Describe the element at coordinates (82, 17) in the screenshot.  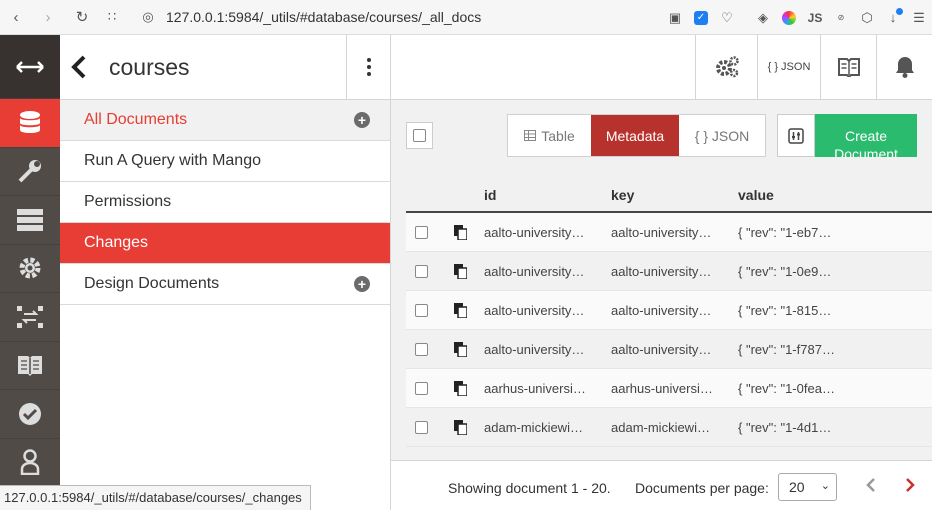
I see `reload-icon: ↻` at that location.